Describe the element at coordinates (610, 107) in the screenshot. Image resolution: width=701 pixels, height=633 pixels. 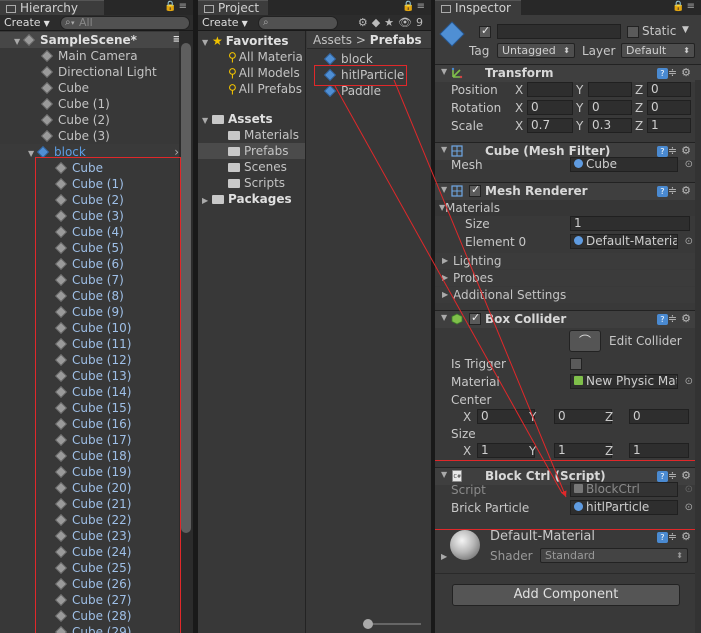
I see `transform-rotation-y-field: 0` at that location.